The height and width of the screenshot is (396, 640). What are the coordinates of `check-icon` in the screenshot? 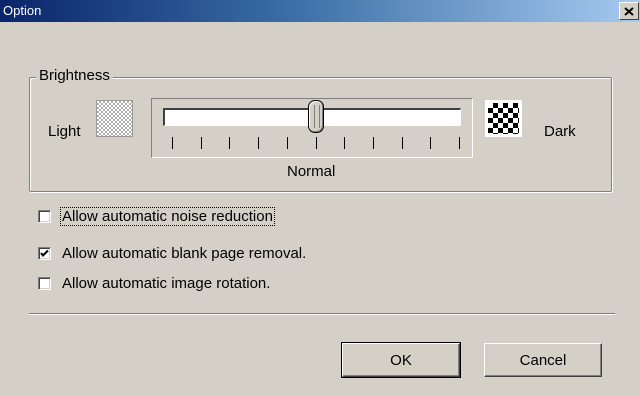 It's located at (44, 253).